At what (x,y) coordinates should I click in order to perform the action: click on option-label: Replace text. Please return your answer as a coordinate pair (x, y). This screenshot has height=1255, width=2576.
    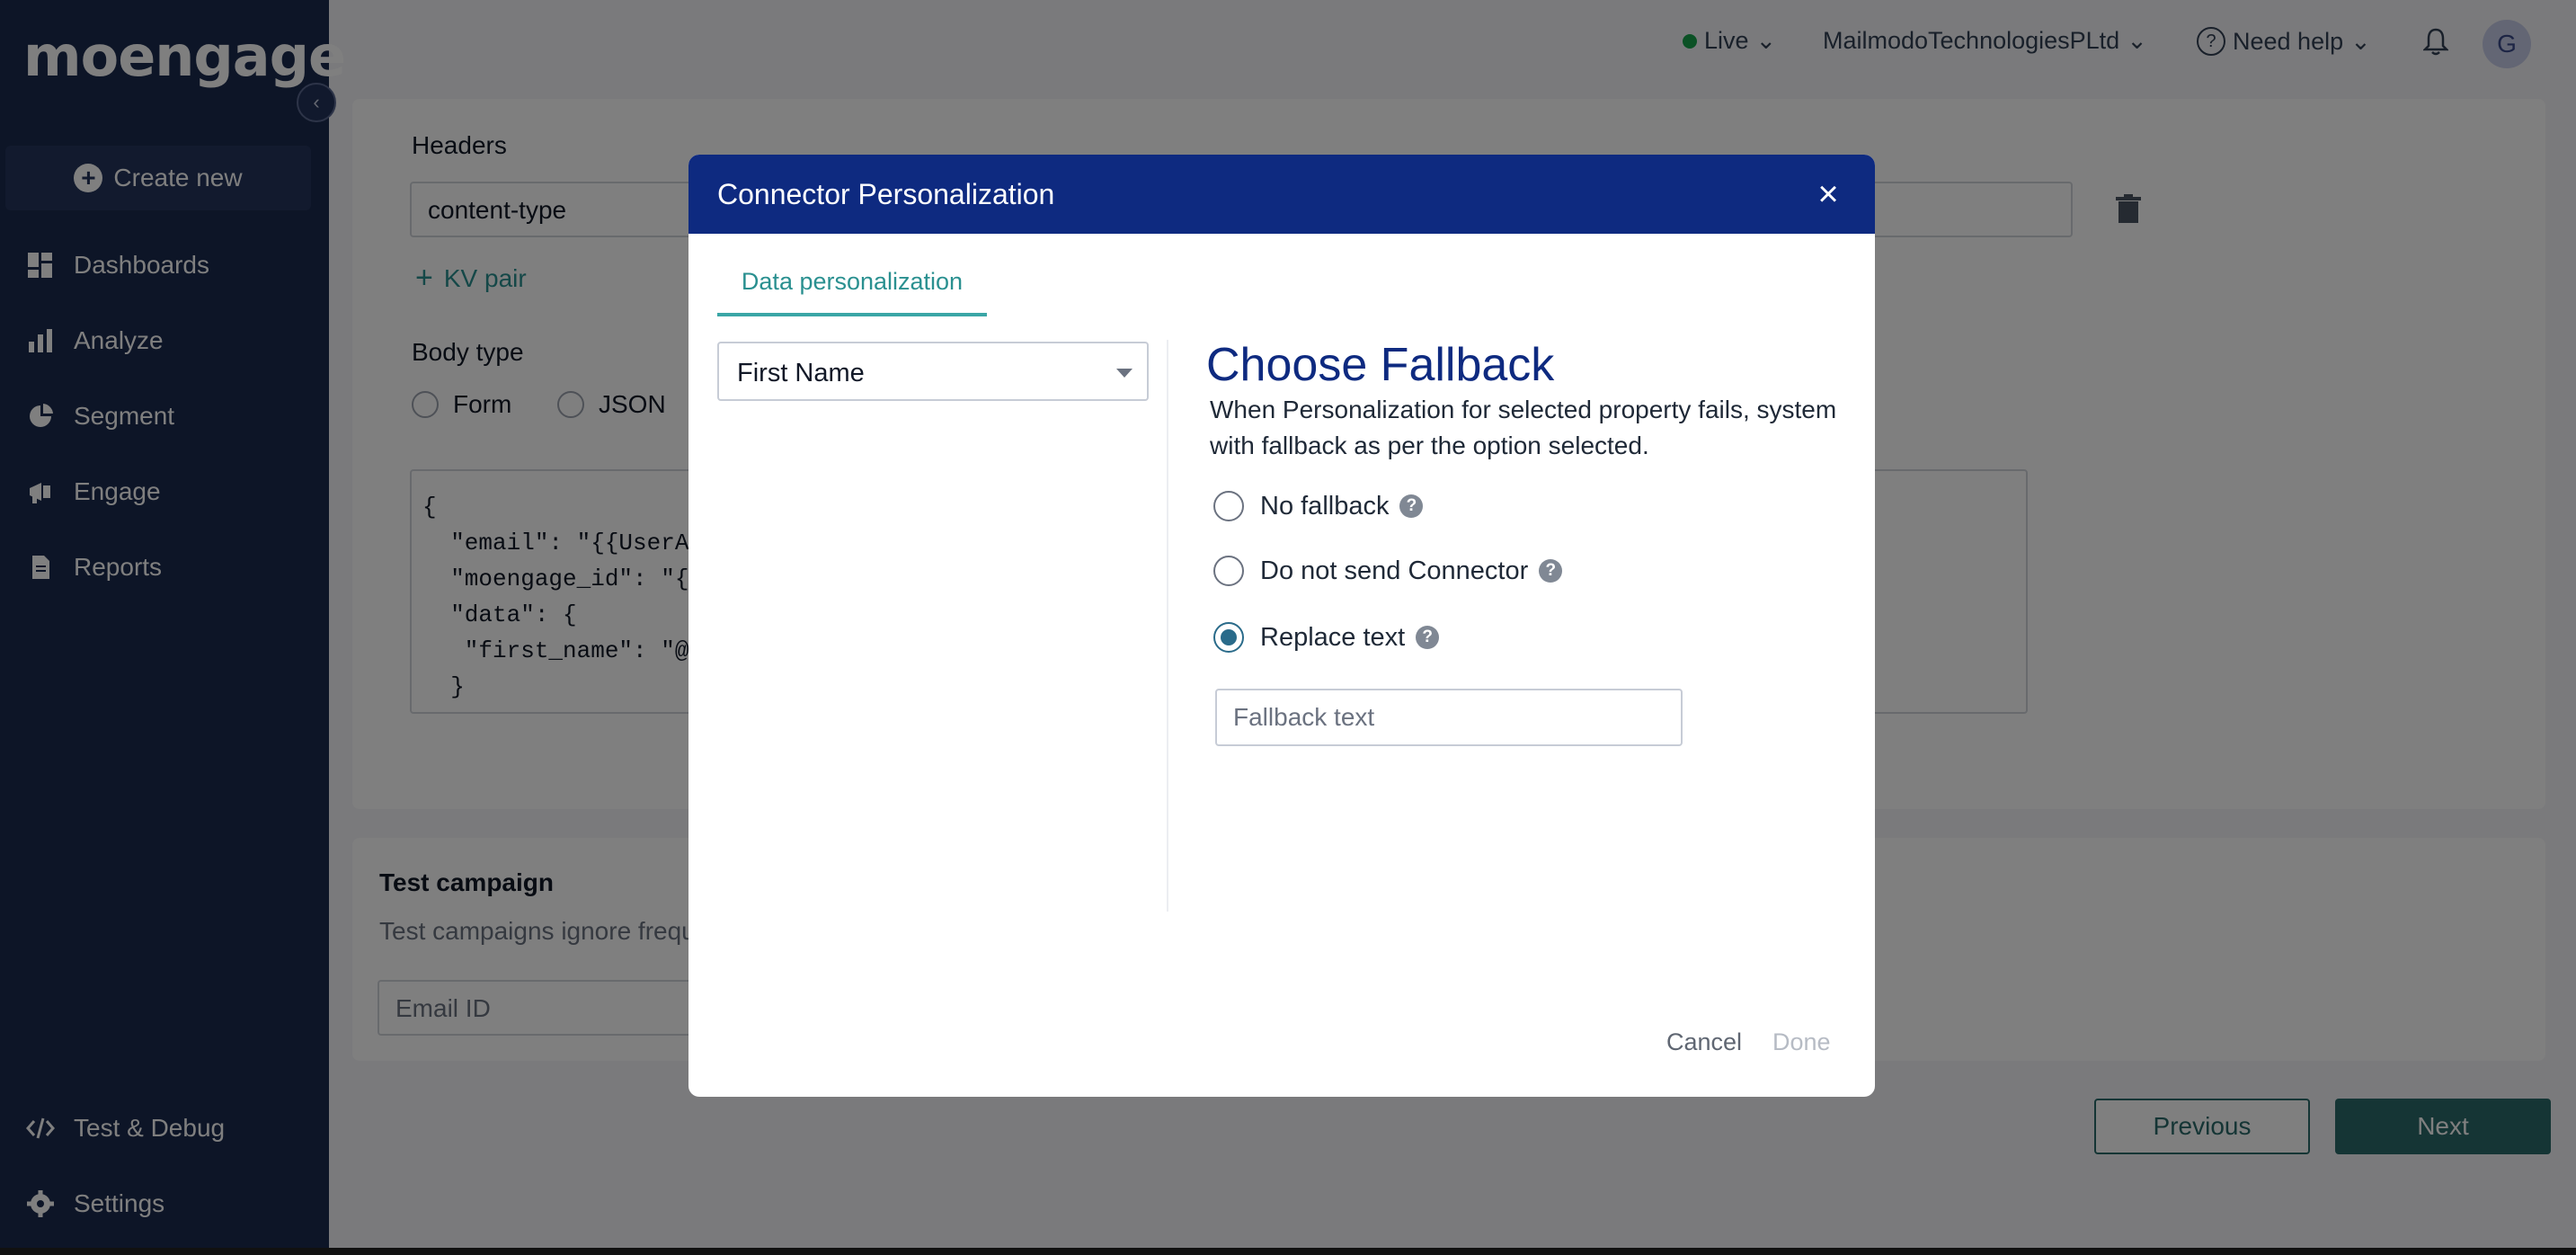
    Looking at the image, I should click on (1333, 637).